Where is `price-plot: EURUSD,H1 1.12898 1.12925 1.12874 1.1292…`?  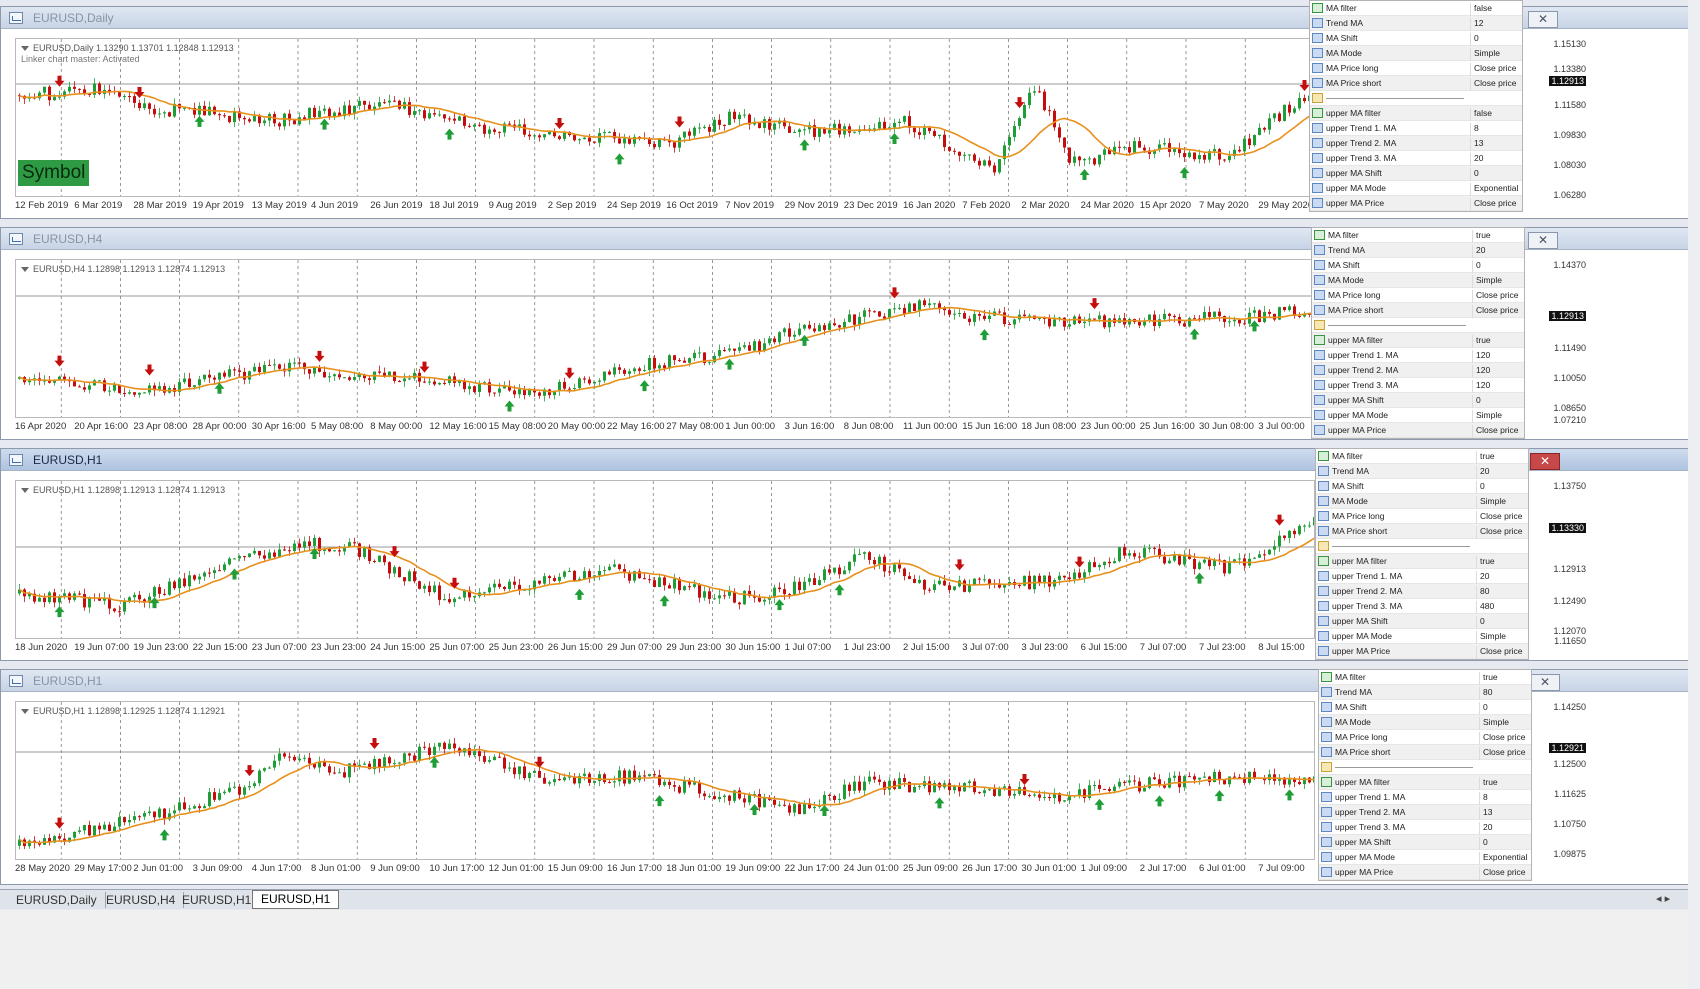
price-plot: EURUSD,H1 1.12898 1.12925 1.12874 1.1292… is located at coordinates (665, 780).